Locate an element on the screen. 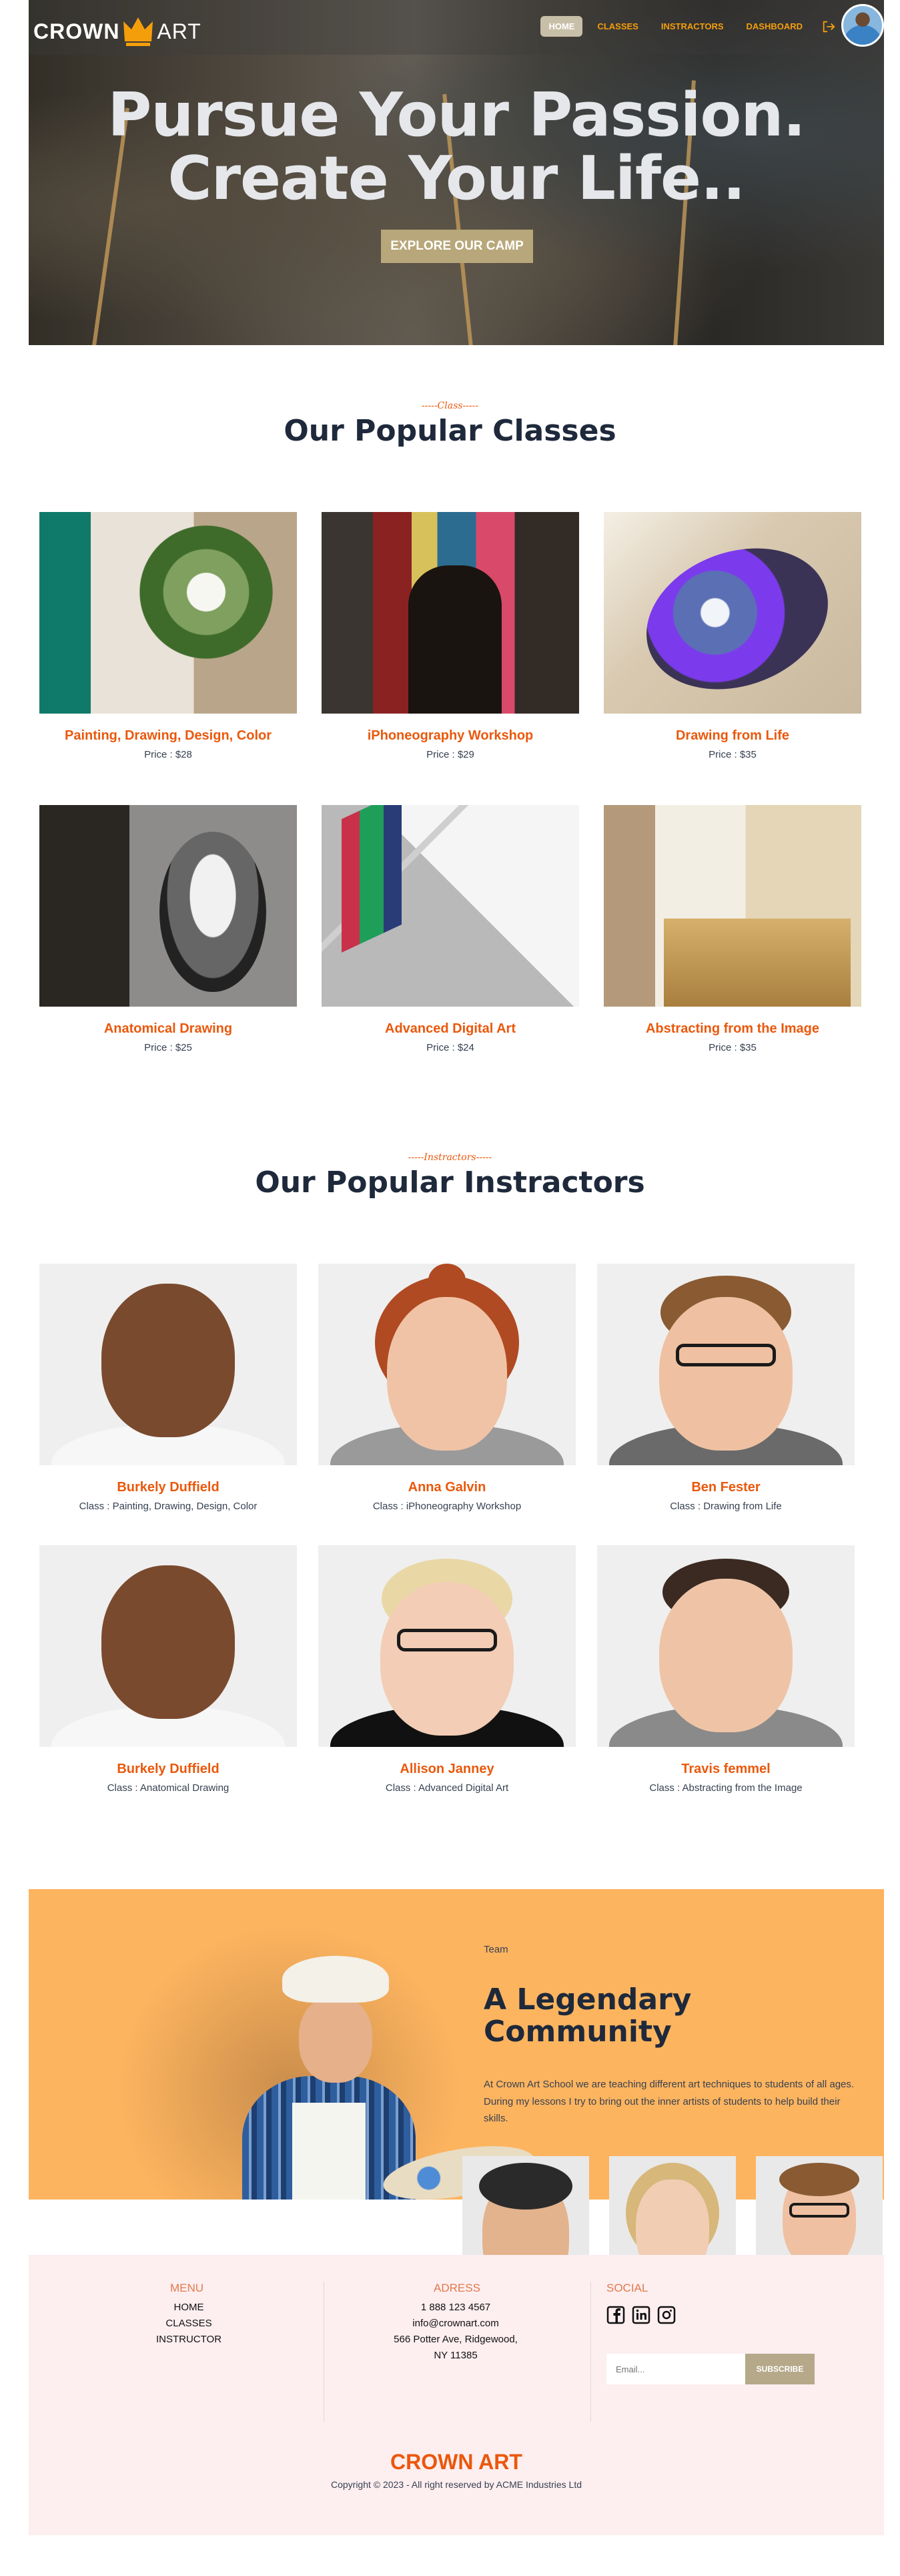 The image size is (900, 2576). subscribe-button: SUBSCRIBE is located at coordinates (780, 2369).